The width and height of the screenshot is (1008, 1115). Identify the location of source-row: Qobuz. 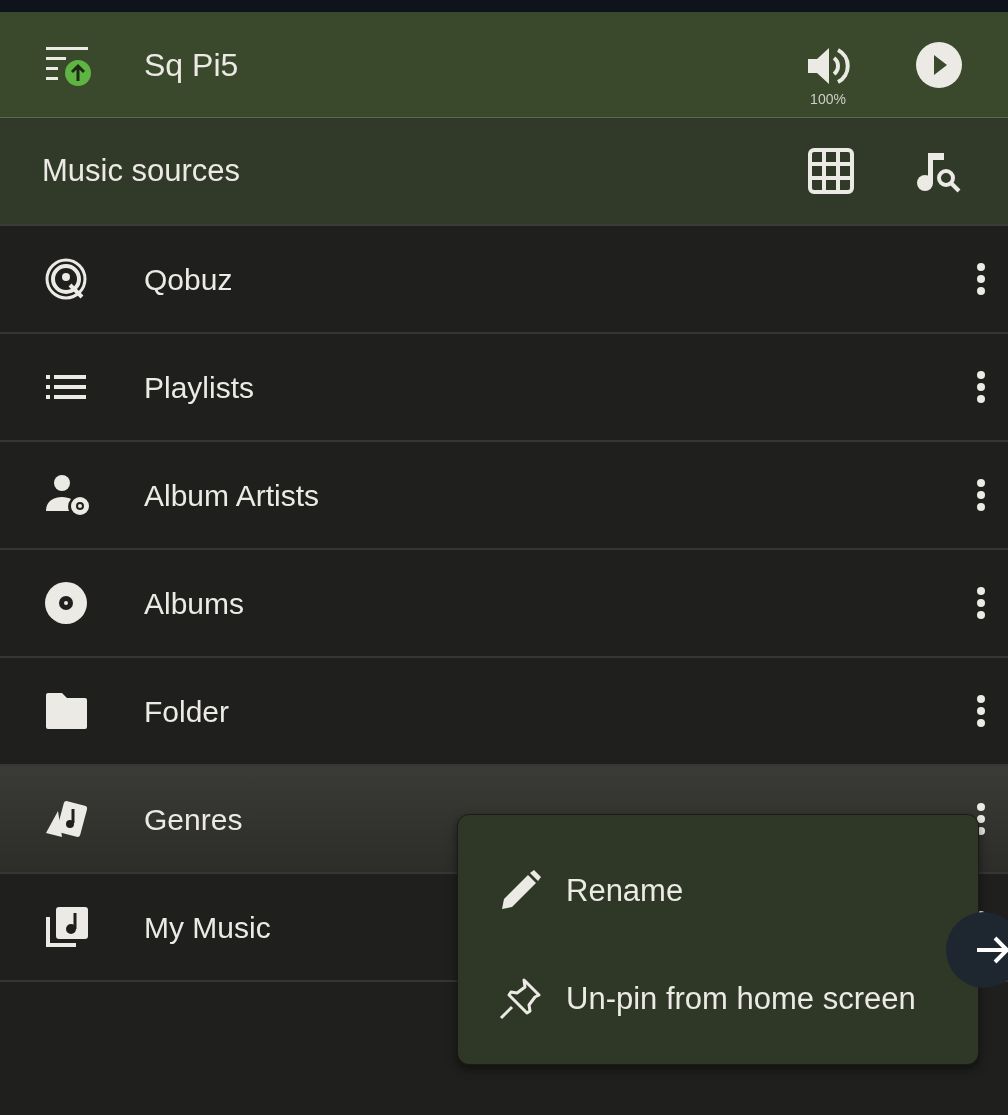
(504, 280).